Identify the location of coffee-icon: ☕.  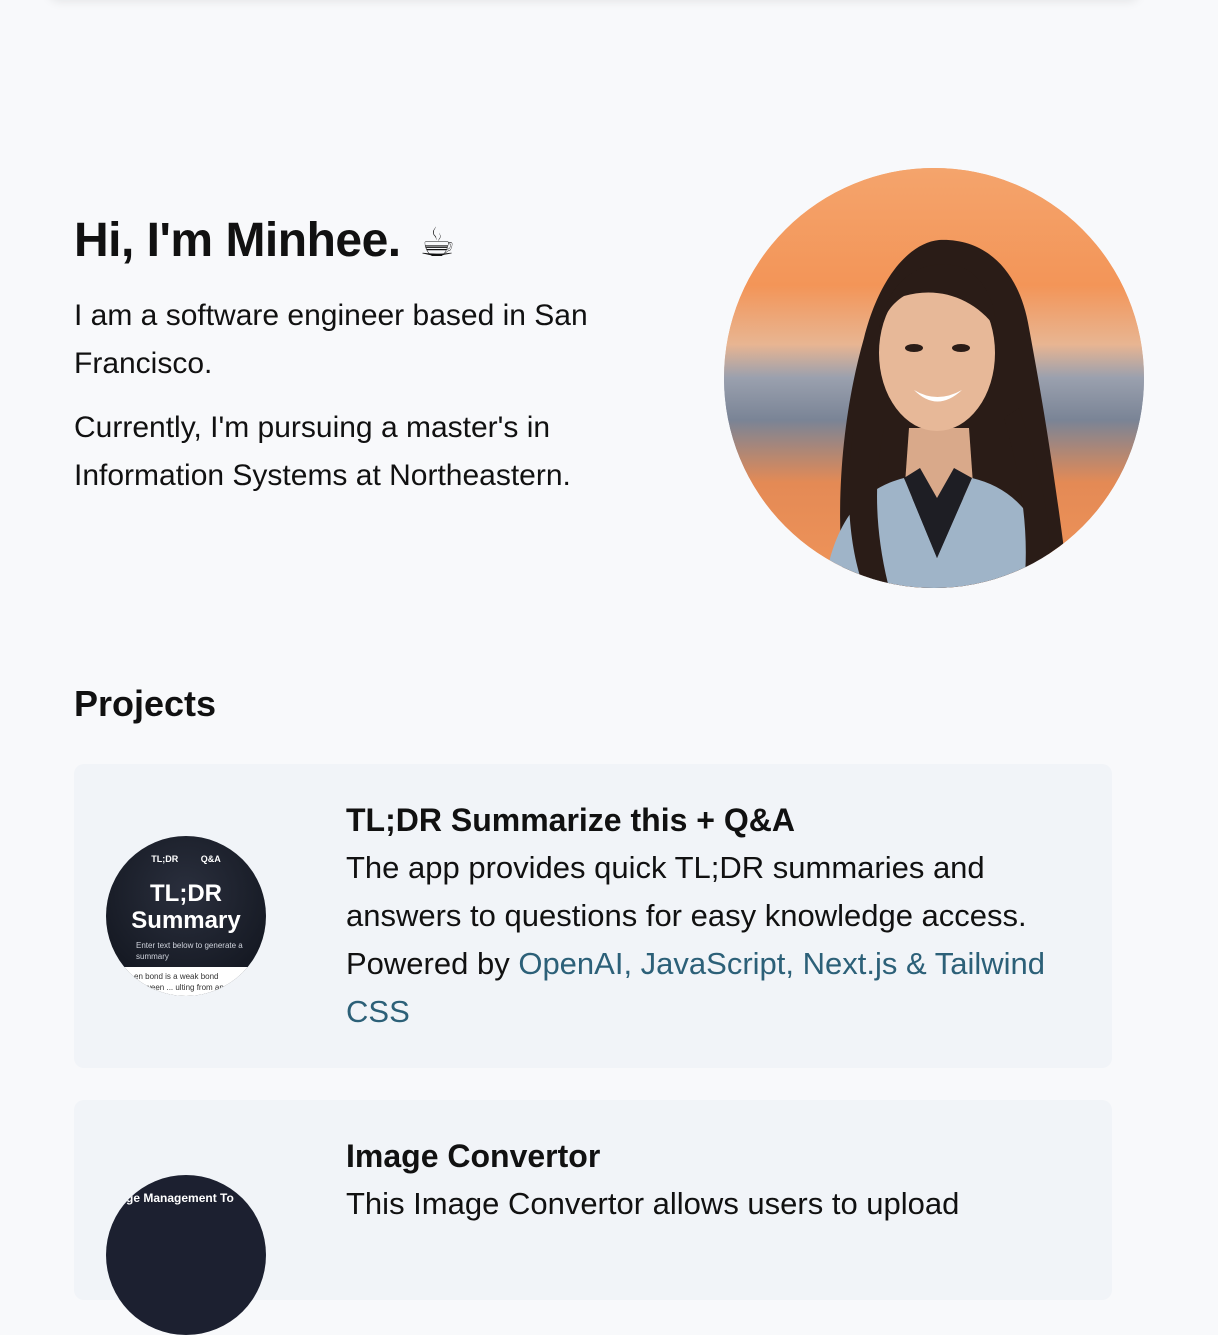
(437, 243).